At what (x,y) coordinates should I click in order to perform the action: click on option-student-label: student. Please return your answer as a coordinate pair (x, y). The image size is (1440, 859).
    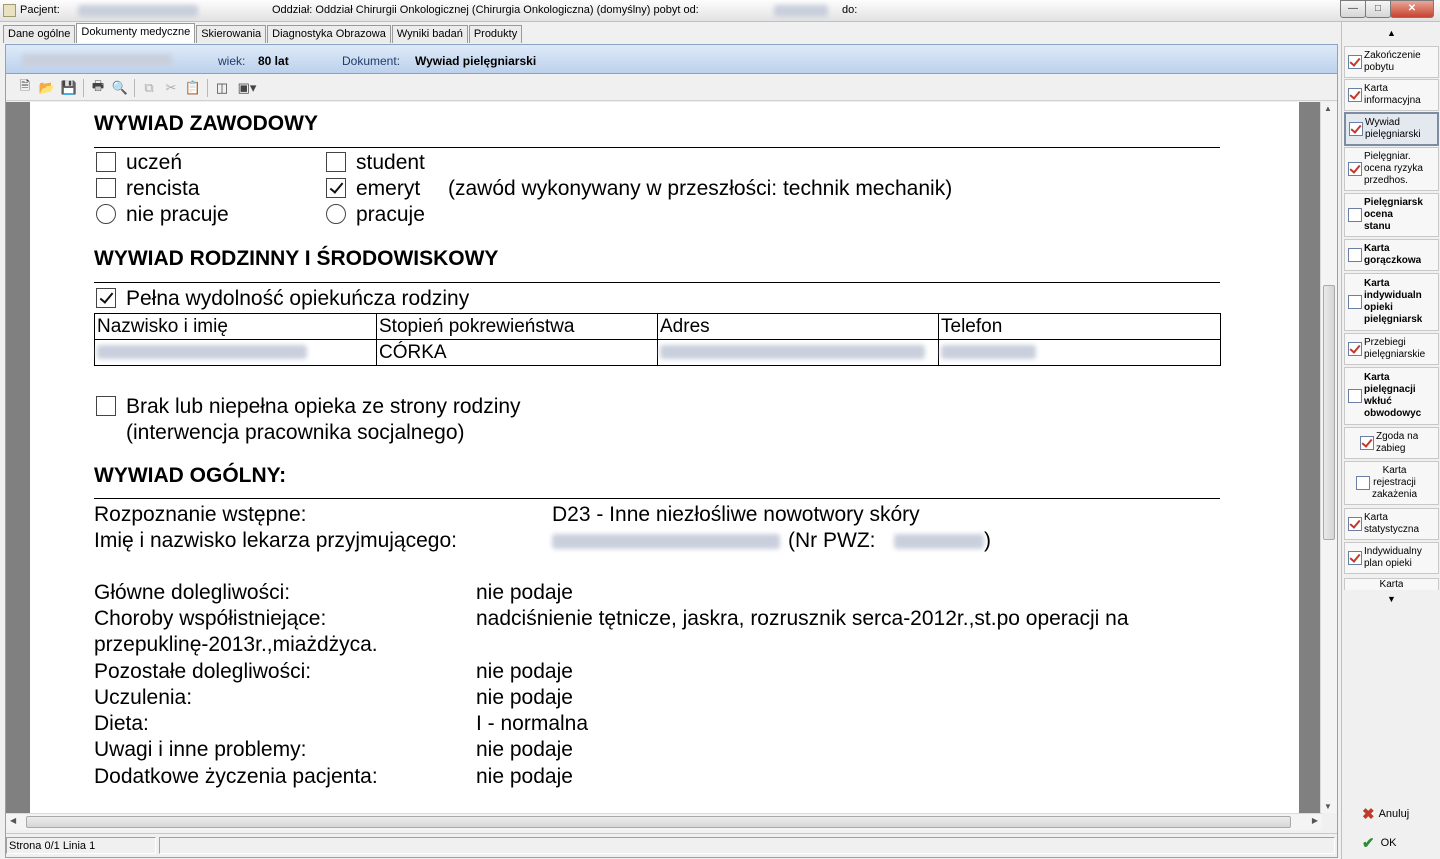
    Looking at the image, I should click on (390, 162).